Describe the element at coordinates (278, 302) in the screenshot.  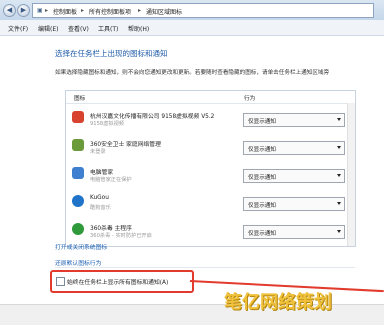
I see `watermark: 笔亿网络策划` at that location.